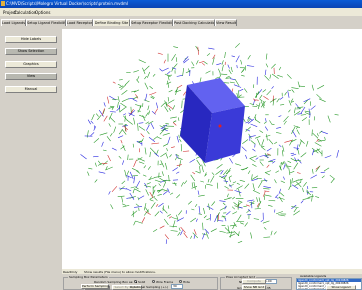 The height and width of the screenshot is (290, 362). I want to click on tab-view-results: View Results, so click(226, 22).